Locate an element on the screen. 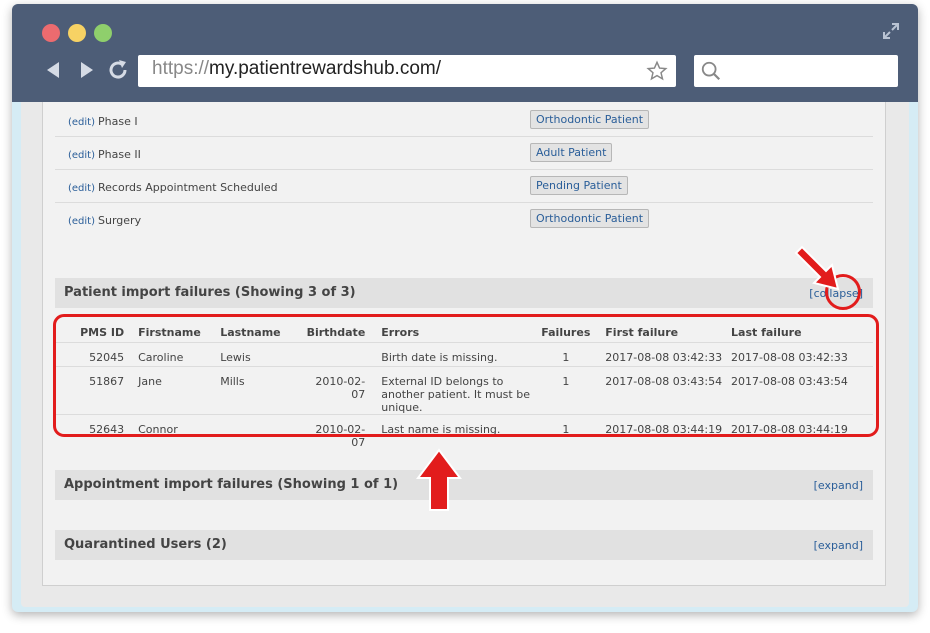  forward-arrow-icon is located at coordinates (86, 70).